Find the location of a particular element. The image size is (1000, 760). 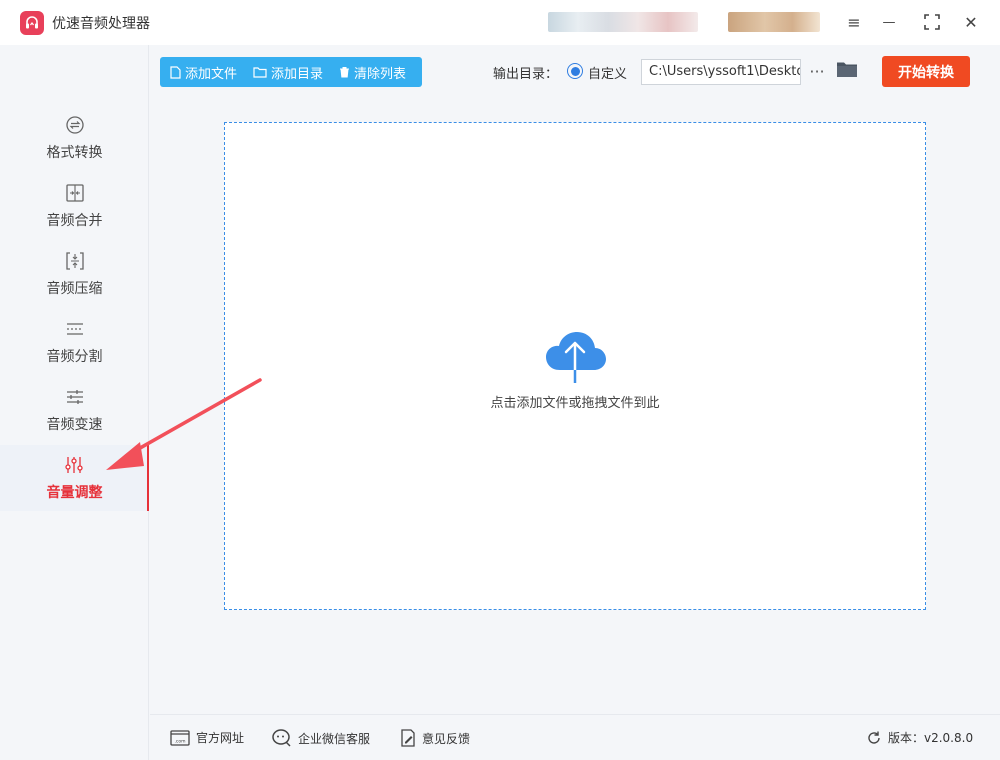

trash-icon is located at coordinates (345, 72).